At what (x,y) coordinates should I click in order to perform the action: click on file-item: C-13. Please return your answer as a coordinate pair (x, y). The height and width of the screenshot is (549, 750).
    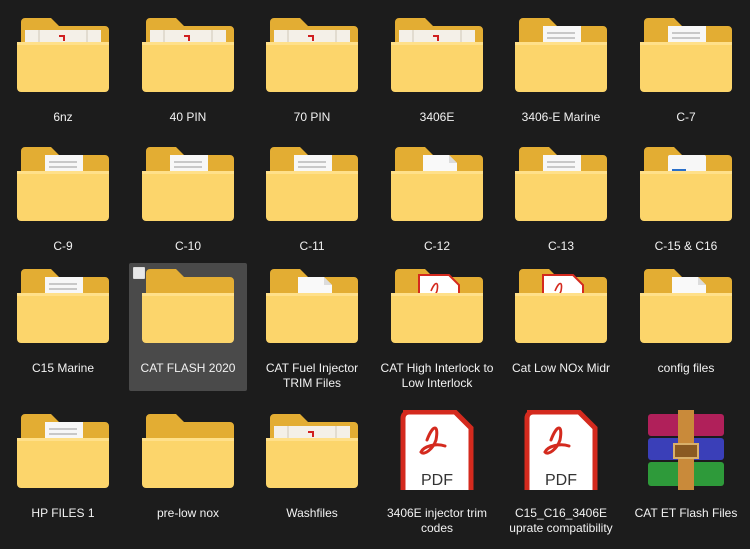
    Looking at the image, I should click on (561, 205).